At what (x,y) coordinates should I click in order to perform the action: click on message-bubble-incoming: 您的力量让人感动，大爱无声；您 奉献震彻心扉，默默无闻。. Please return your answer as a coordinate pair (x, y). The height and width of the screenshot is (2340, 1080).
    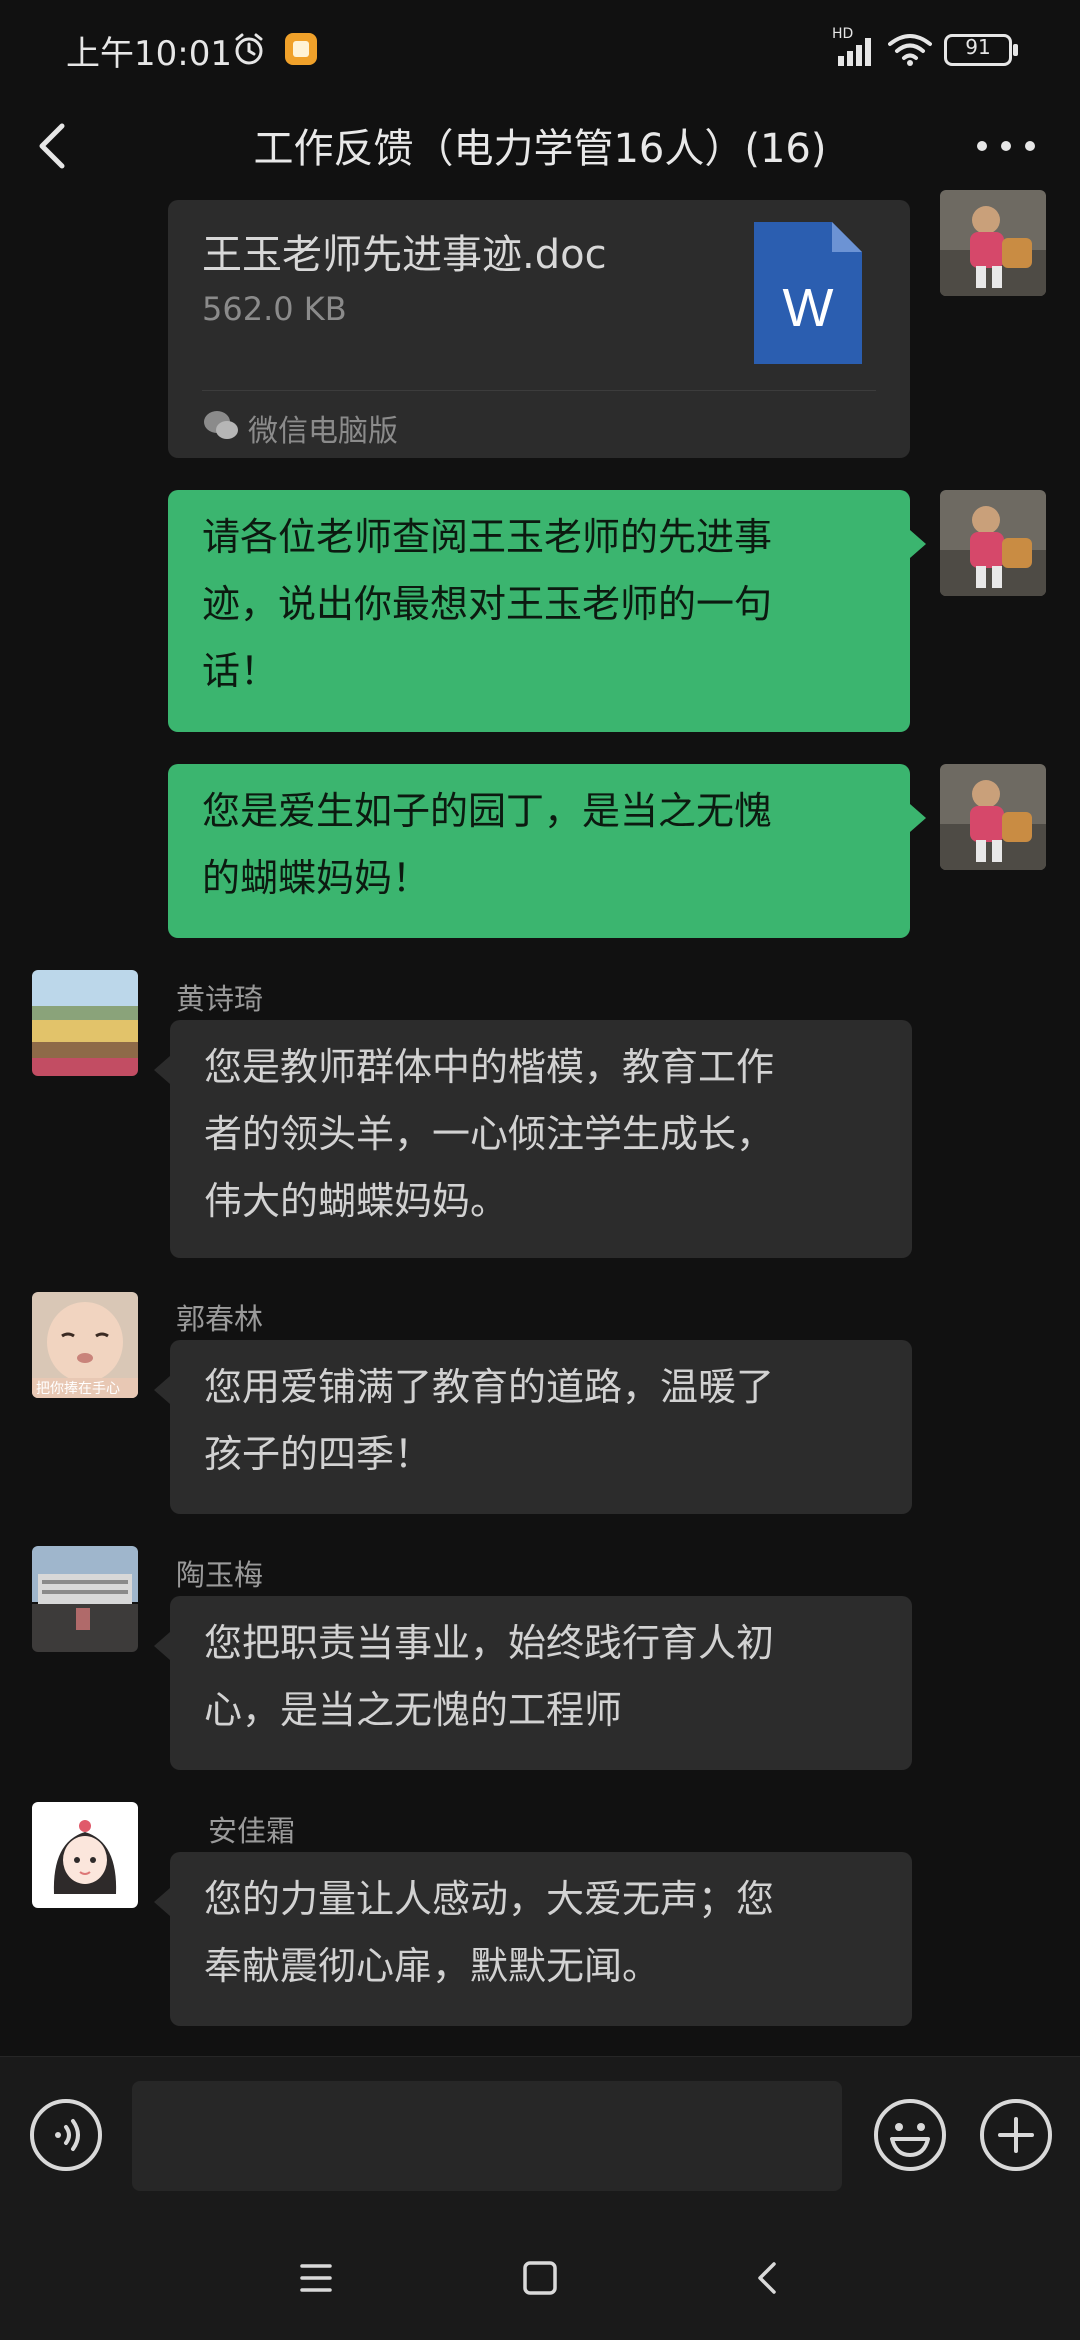
    Looking at the image, I should click on (541, 1939).